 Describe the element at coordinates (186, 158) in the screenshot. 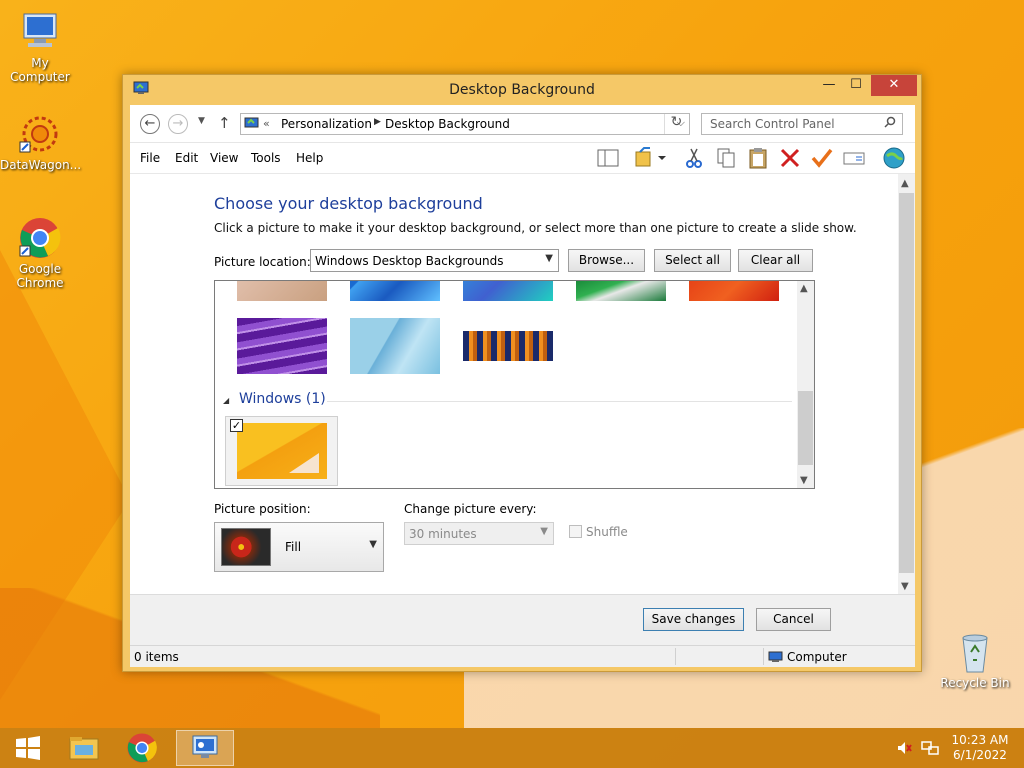

I see `menu-edit: Edit` at that location.